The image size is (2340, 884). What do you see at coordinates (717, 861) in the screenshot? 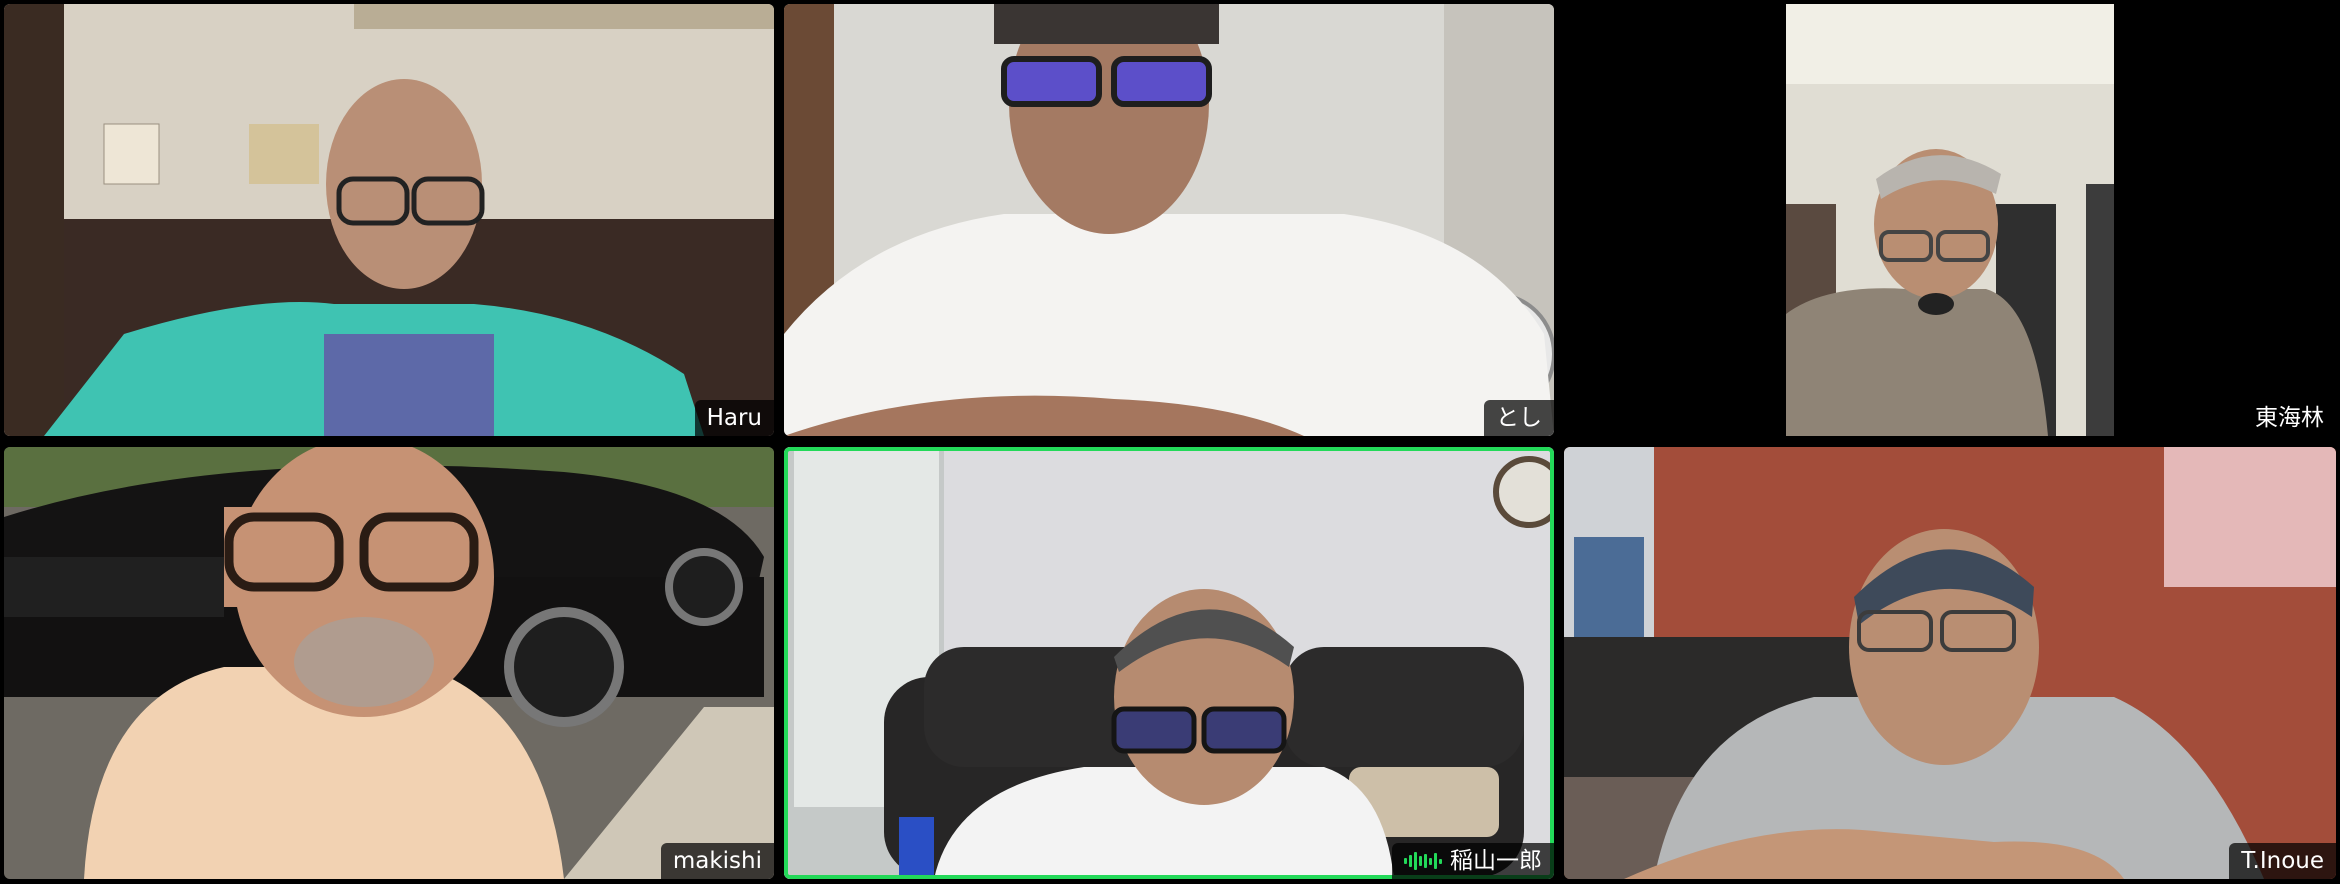
I see `participant-name-label: makishi` at bounding box center [717, 861].